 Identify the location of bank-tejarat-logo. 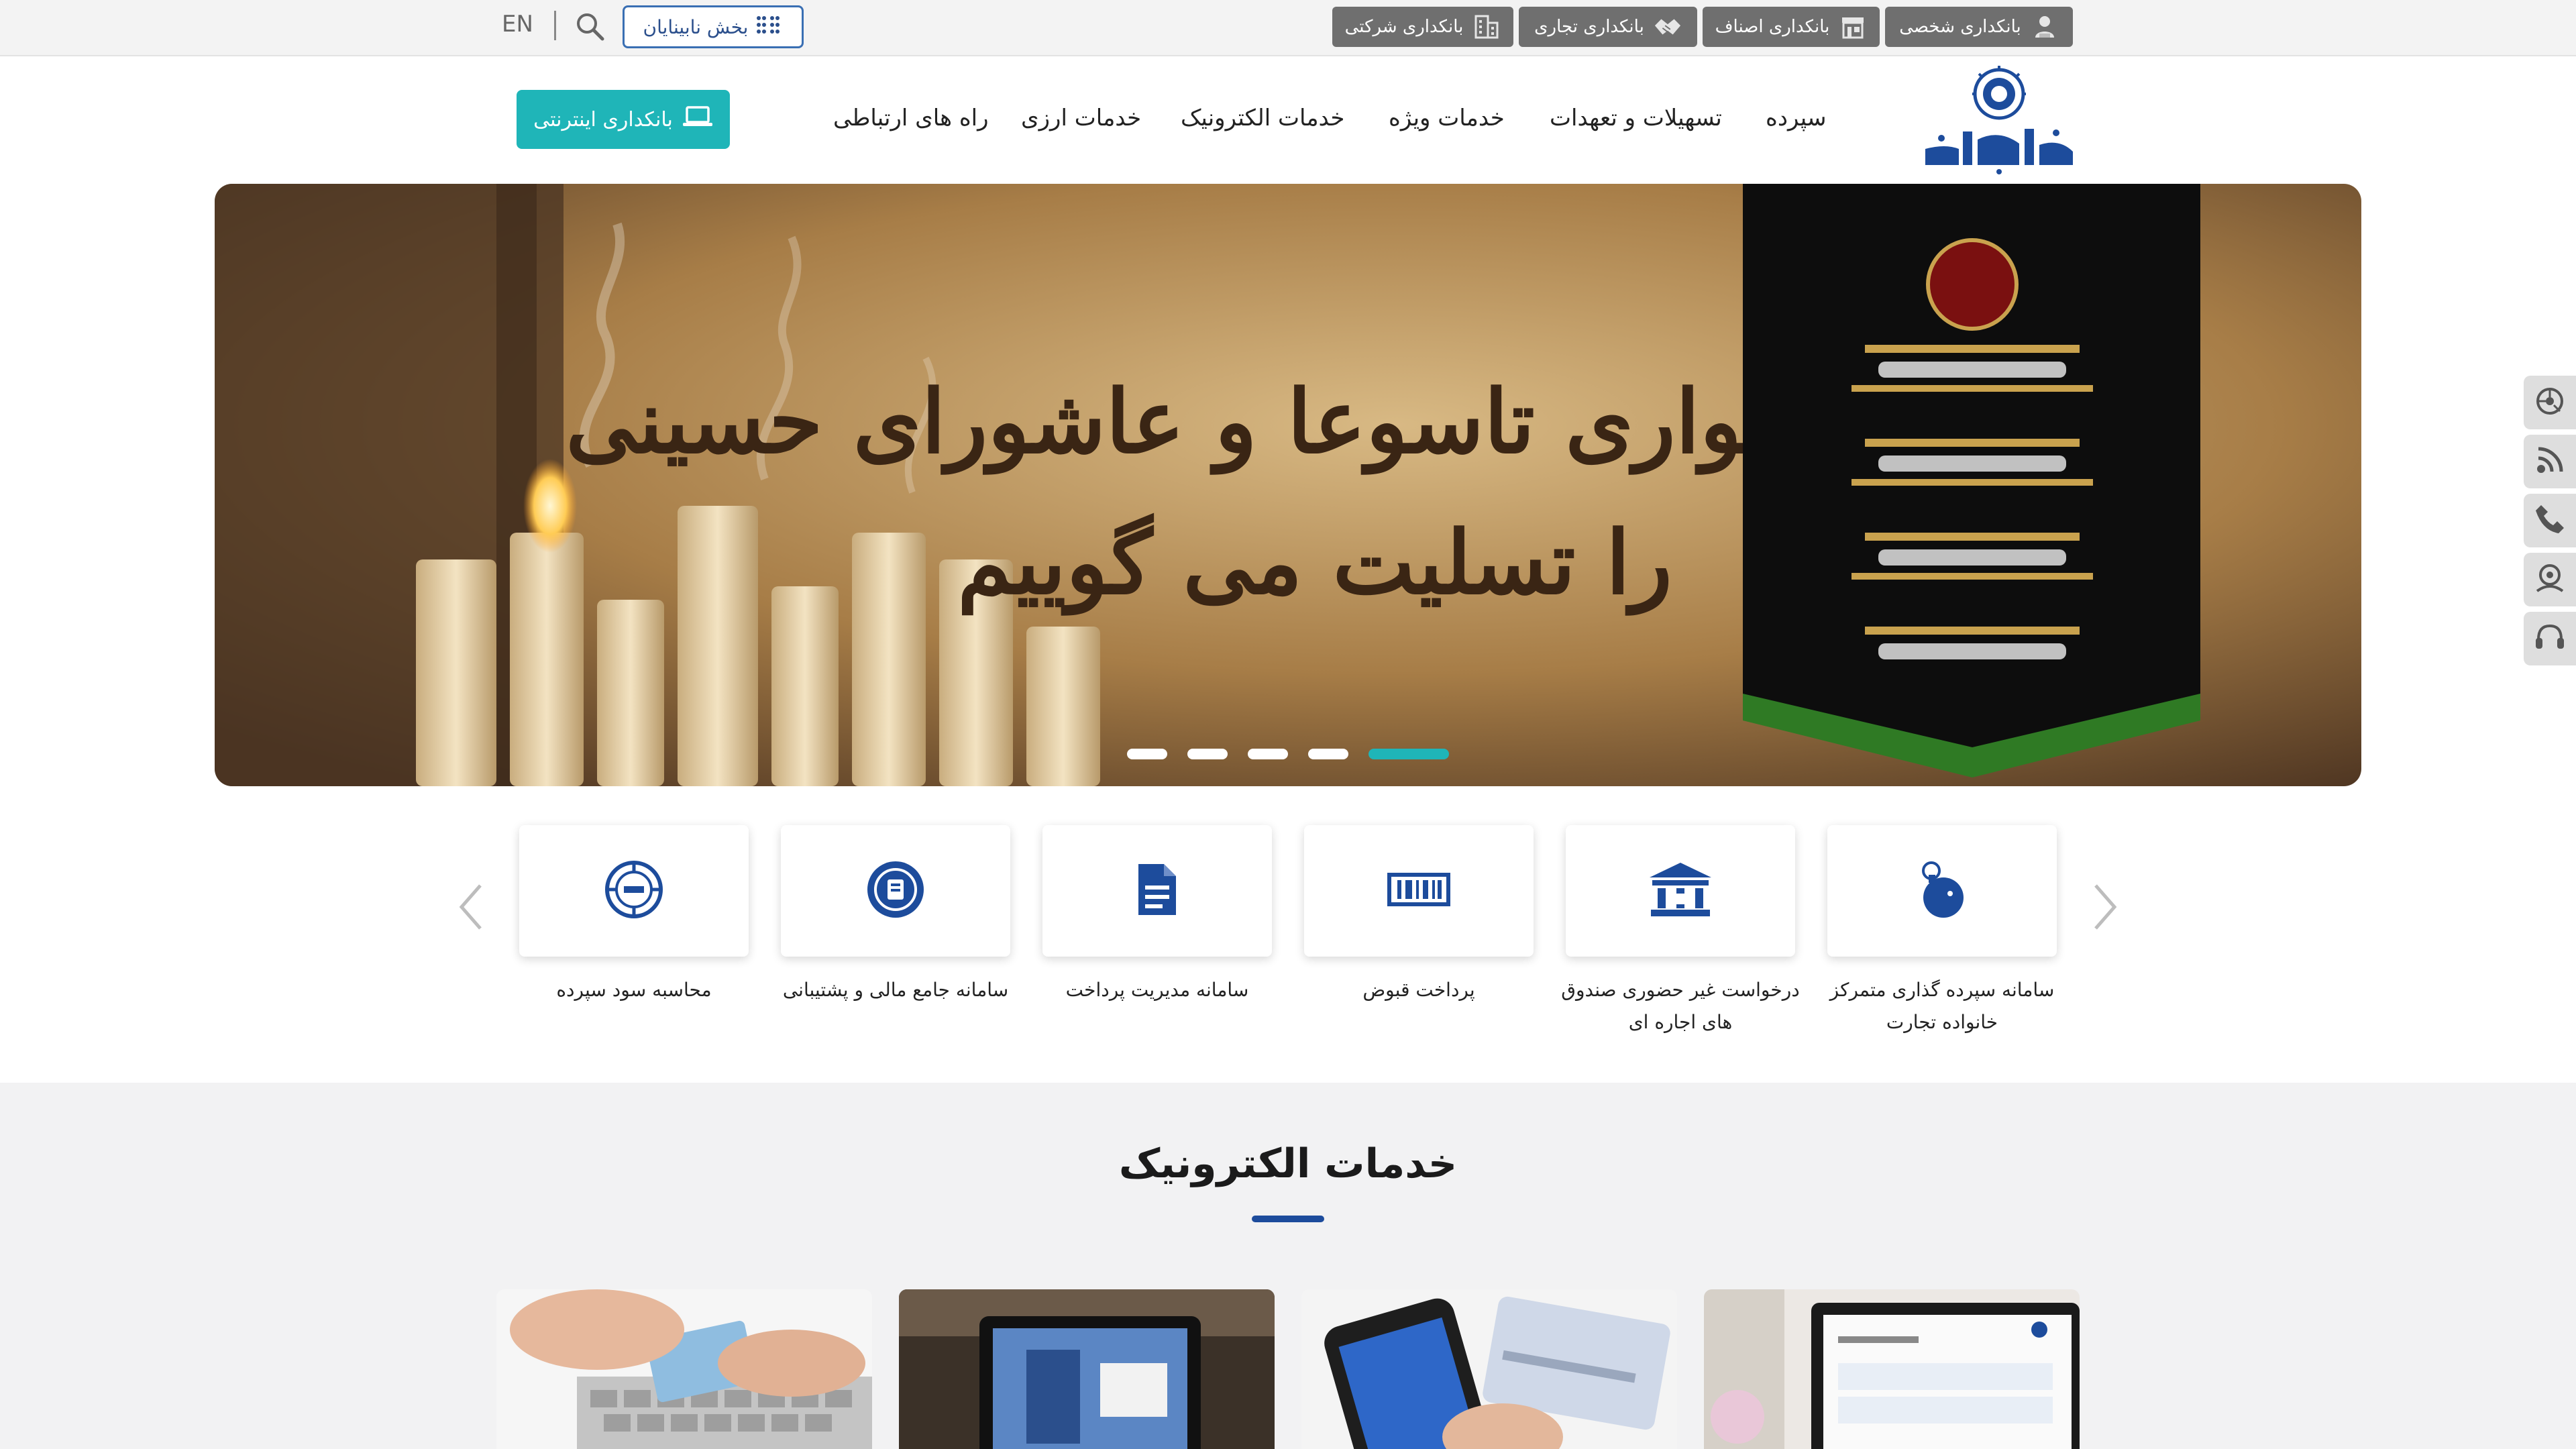
(1999, 119).